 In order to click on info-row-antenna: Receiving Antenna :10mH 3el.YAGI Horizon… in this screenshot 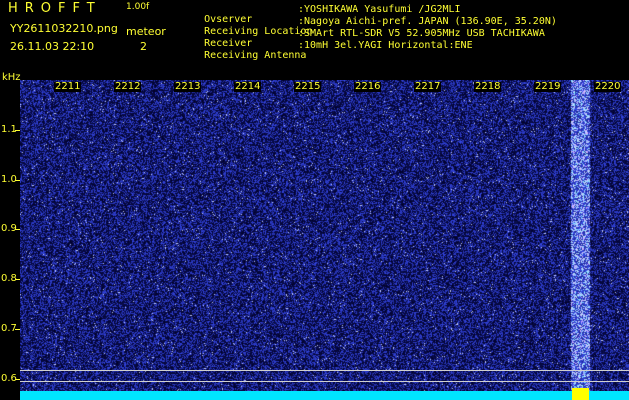, I will do `click(326, 61)`.